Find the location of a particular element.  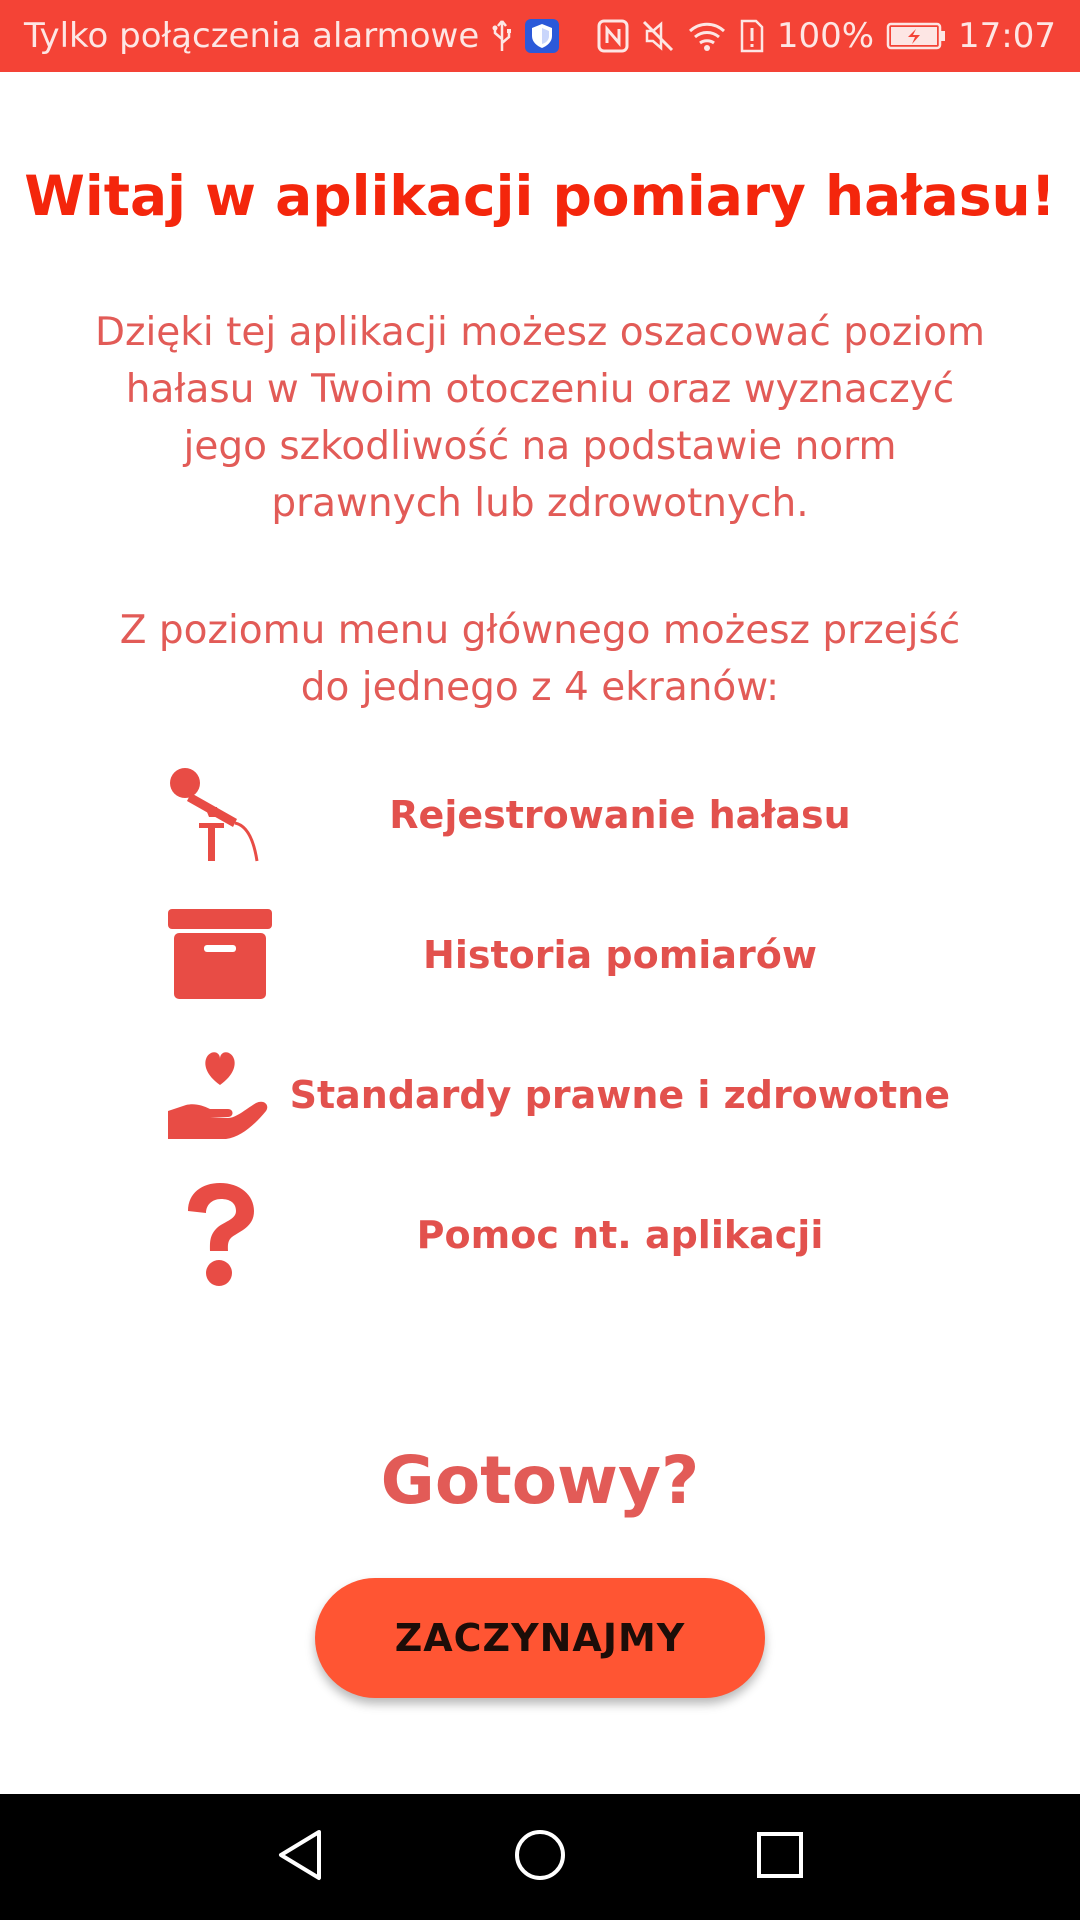

battery-charging-icon is located at coordinates (916, 36).